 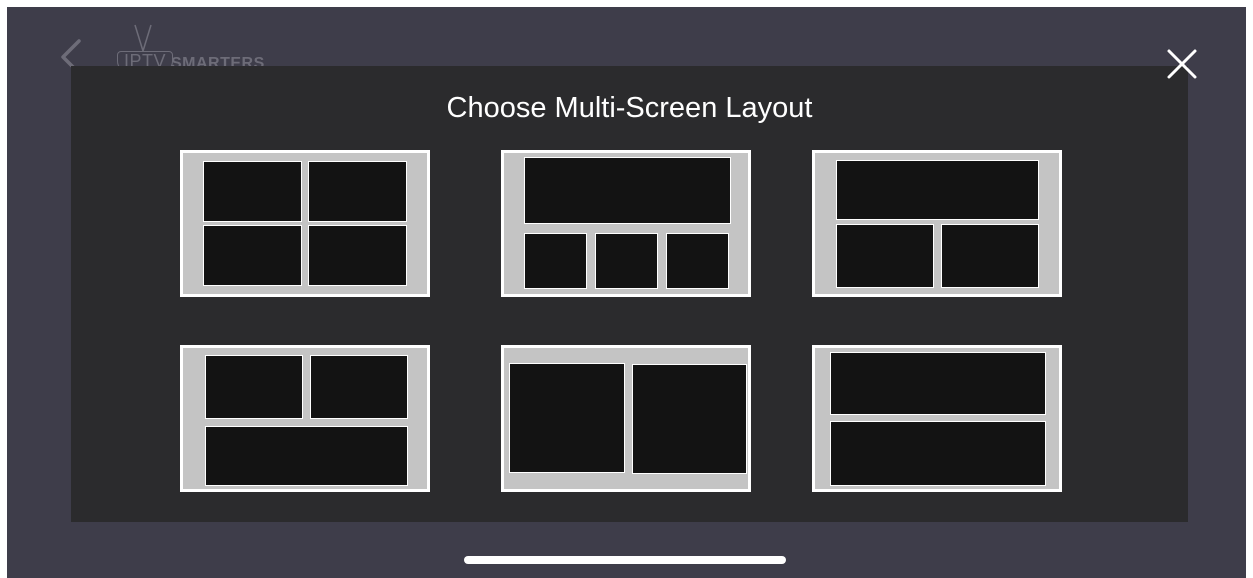 I want to click on layout-one-top-two-bottom, so click(x=937, y=223).